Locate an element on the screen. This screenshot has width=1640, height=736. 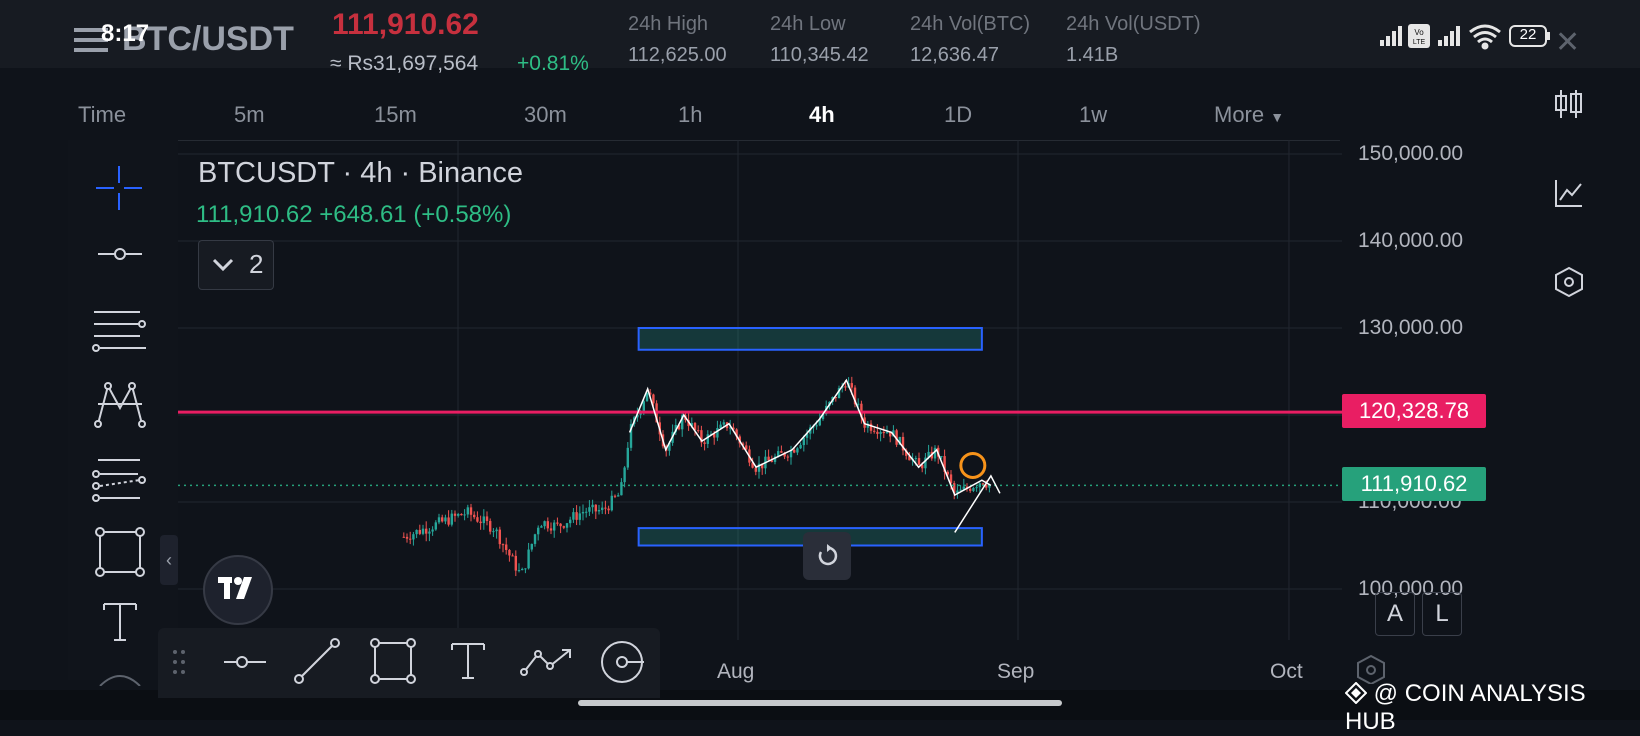
battery-level: 22 is located at coordinates (1528, 34).